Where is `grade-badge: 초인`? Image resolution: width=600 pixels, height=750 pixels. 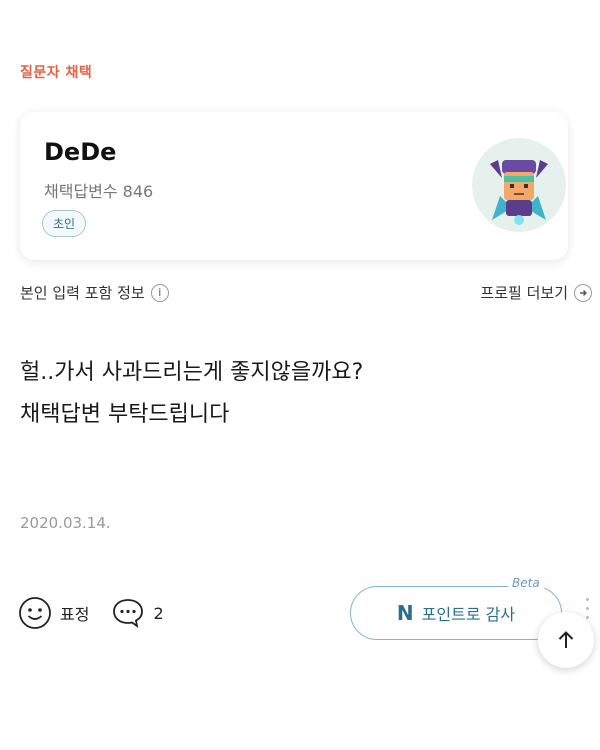 grade-badge: 초인 is located at coordinates (64, 223).